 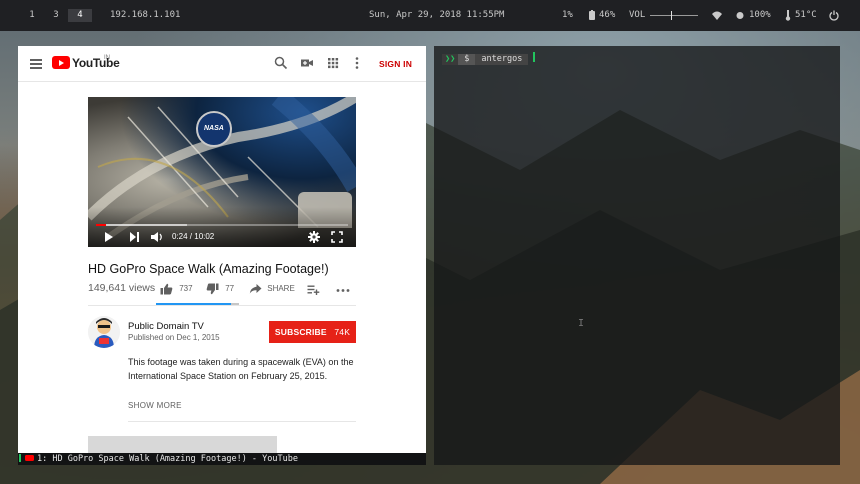 I want to click on channel-avatar, so click(x=104, y=332).